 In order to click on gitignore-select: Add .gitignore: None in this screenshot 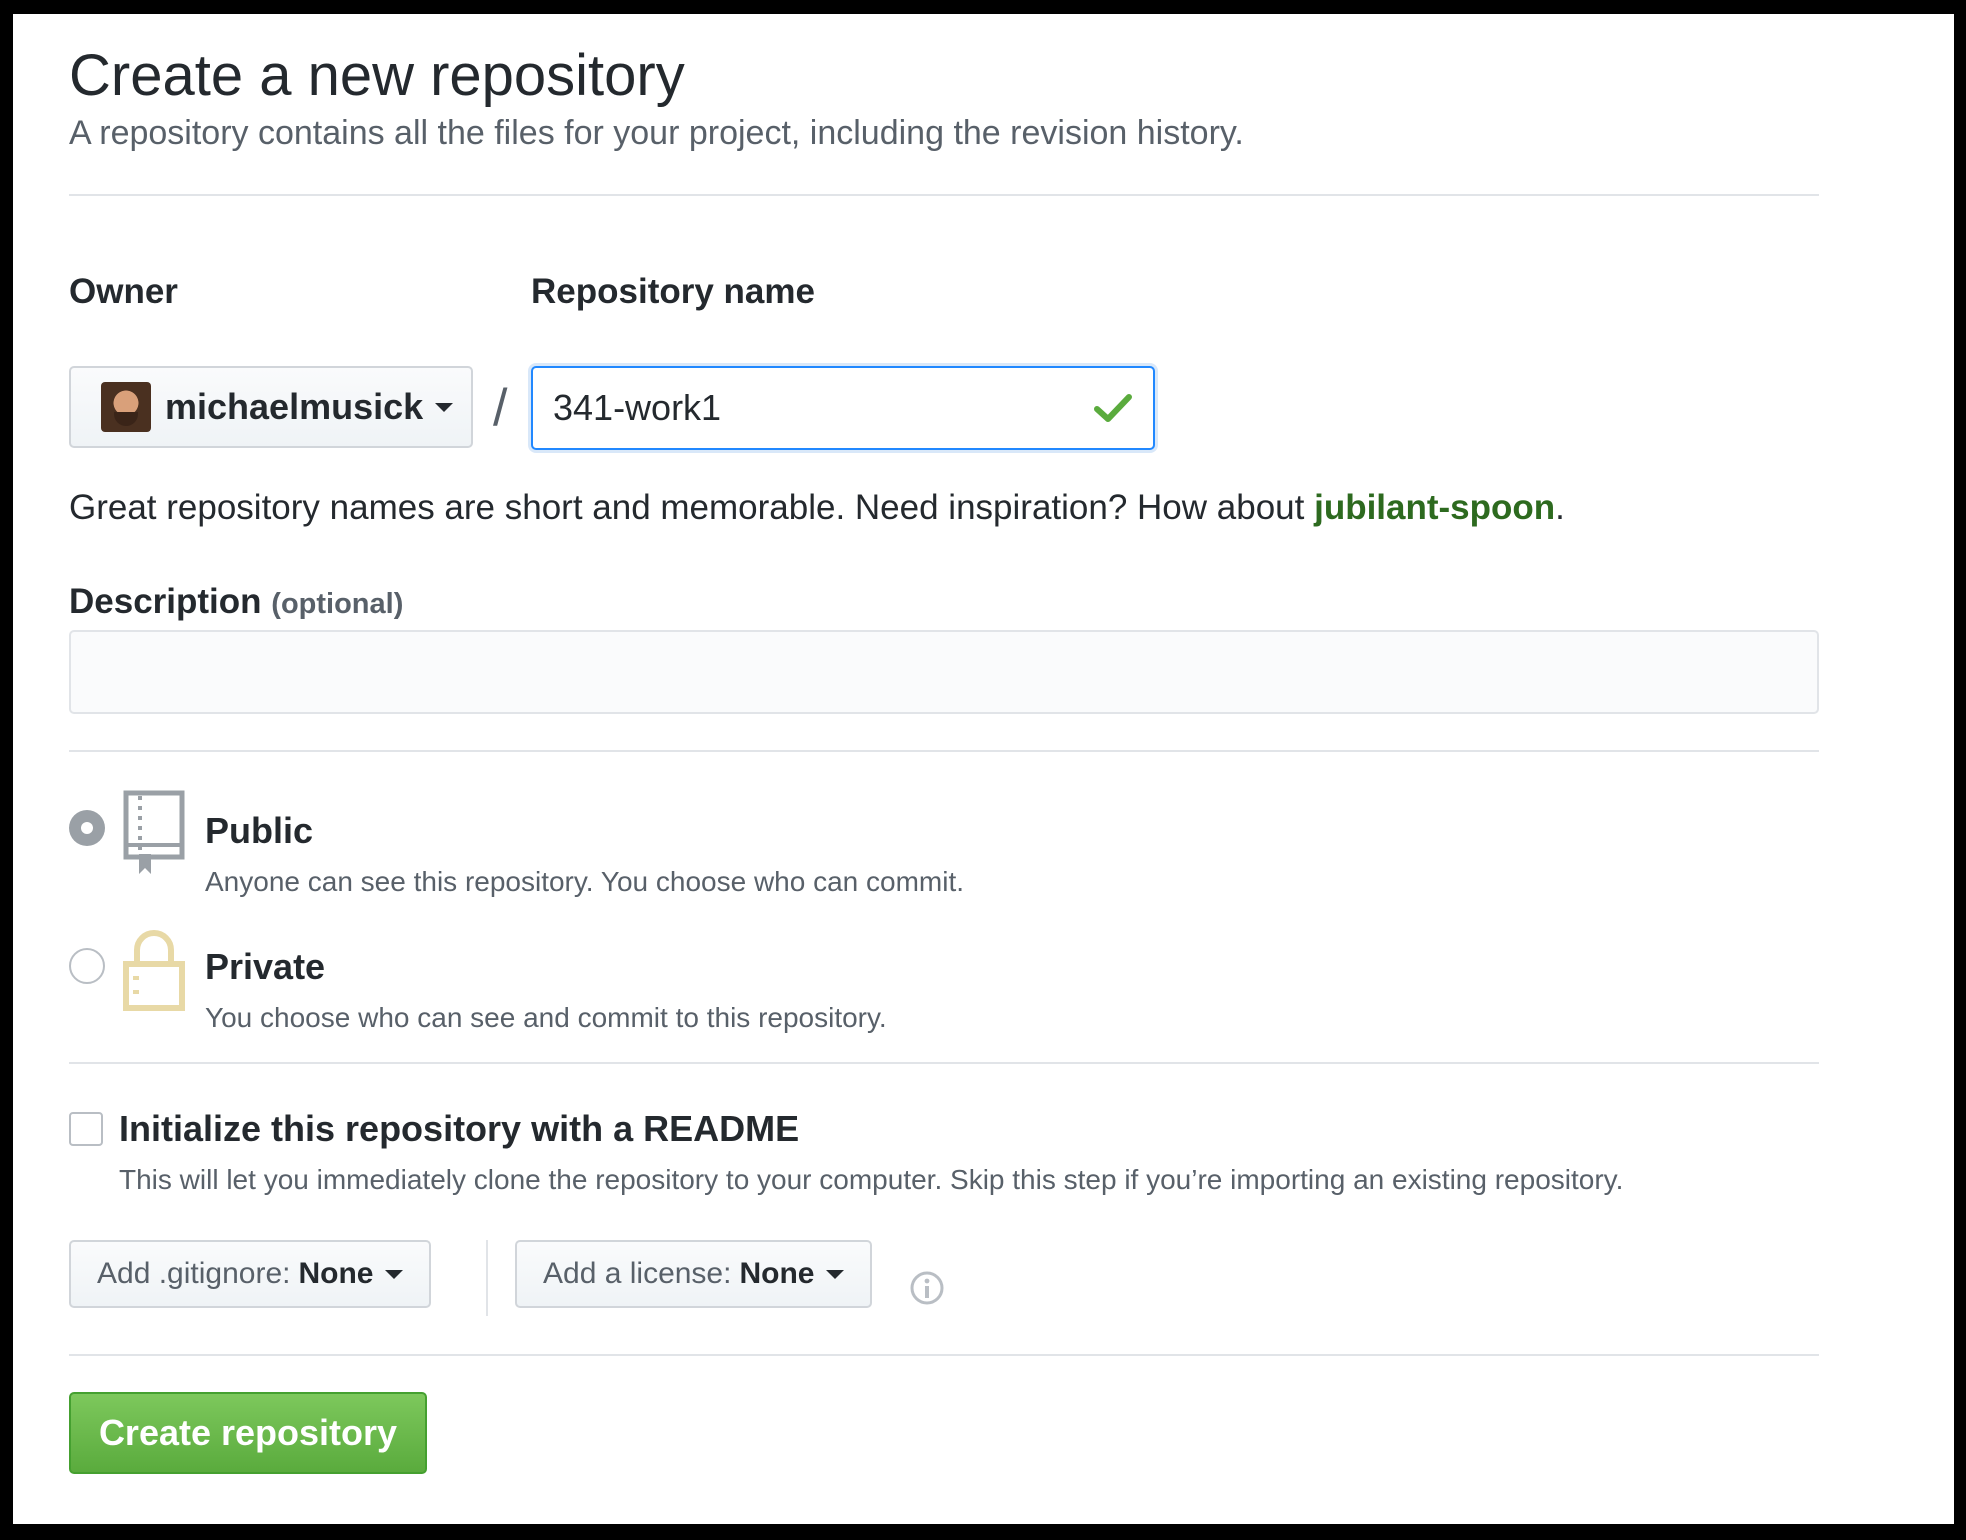, I will do `click(250, 1274)`.